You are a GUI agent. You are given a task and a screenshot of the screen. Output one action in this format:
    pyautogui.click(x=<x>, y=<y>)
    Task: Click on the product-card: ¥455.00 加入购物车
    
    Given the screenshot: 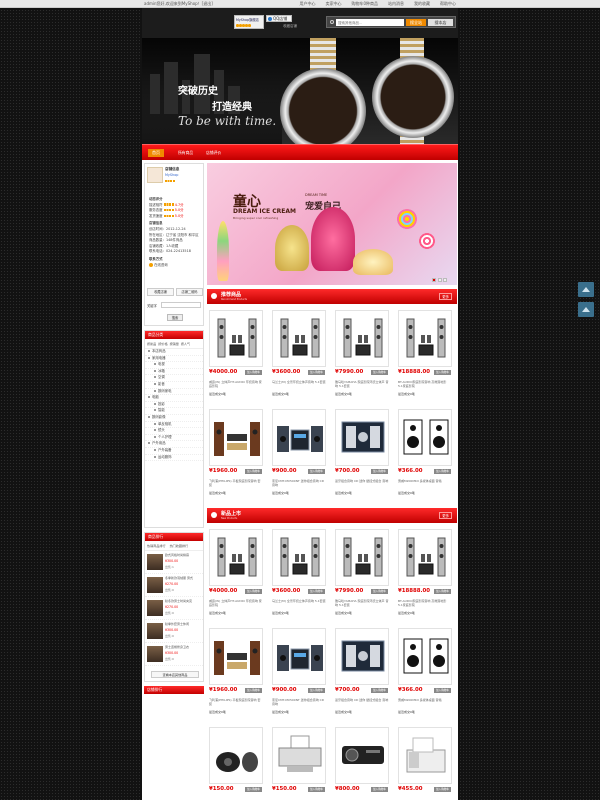 What is the action you would take?
    pyautogui.click(x=425, y=762)
    